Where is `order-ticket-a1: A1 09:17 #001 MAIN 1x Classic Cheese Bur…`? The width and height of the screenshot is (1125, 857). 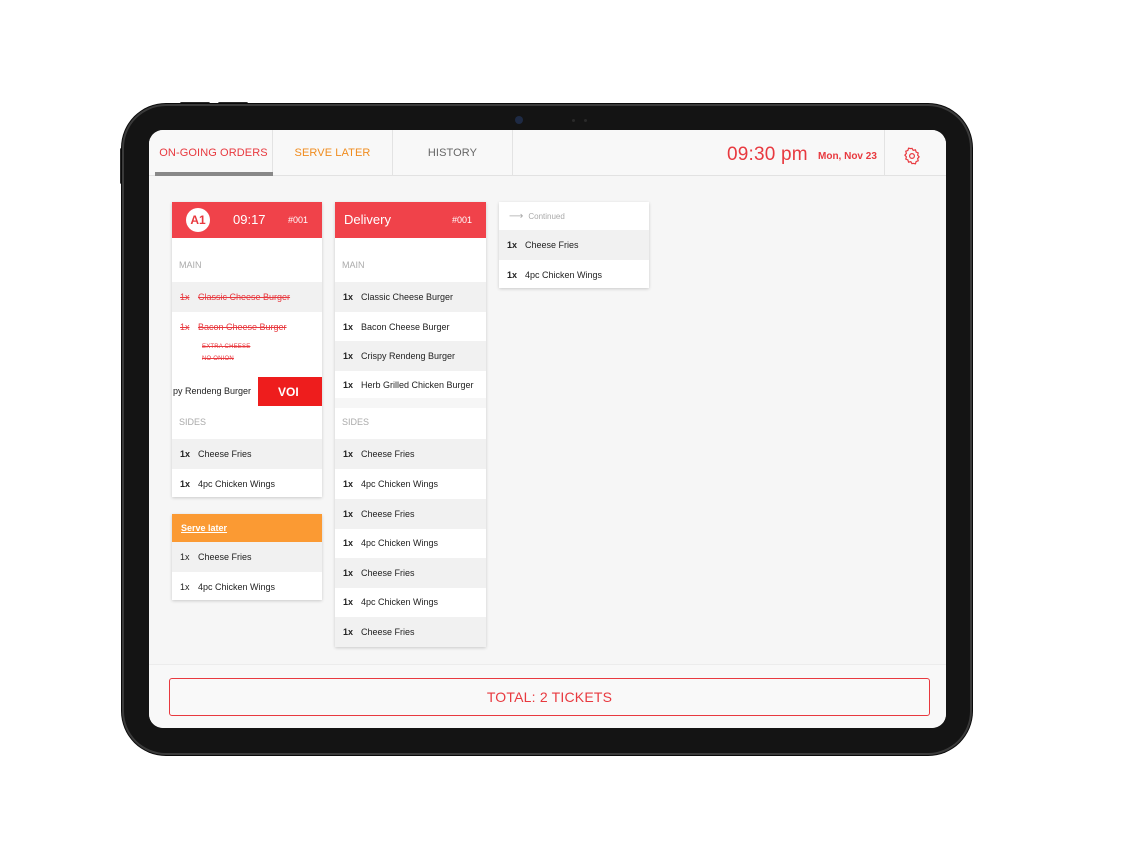
order-ticket-a1: A1 09:17 #001 MAIN 1x Classic Cheese Bur… is located at coordinates (247, 349).